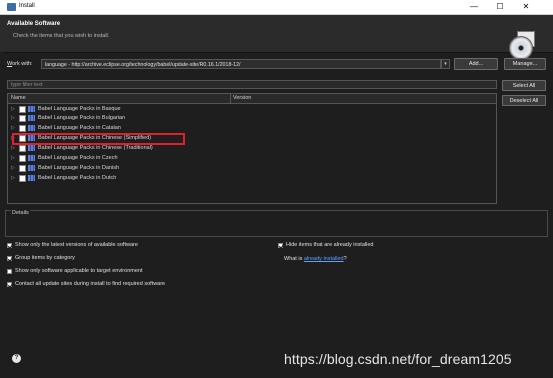 The image size is (553, 378). I want to click on tree-row-label: Babel Language Packs in Bulgarian, so click(82, 118).